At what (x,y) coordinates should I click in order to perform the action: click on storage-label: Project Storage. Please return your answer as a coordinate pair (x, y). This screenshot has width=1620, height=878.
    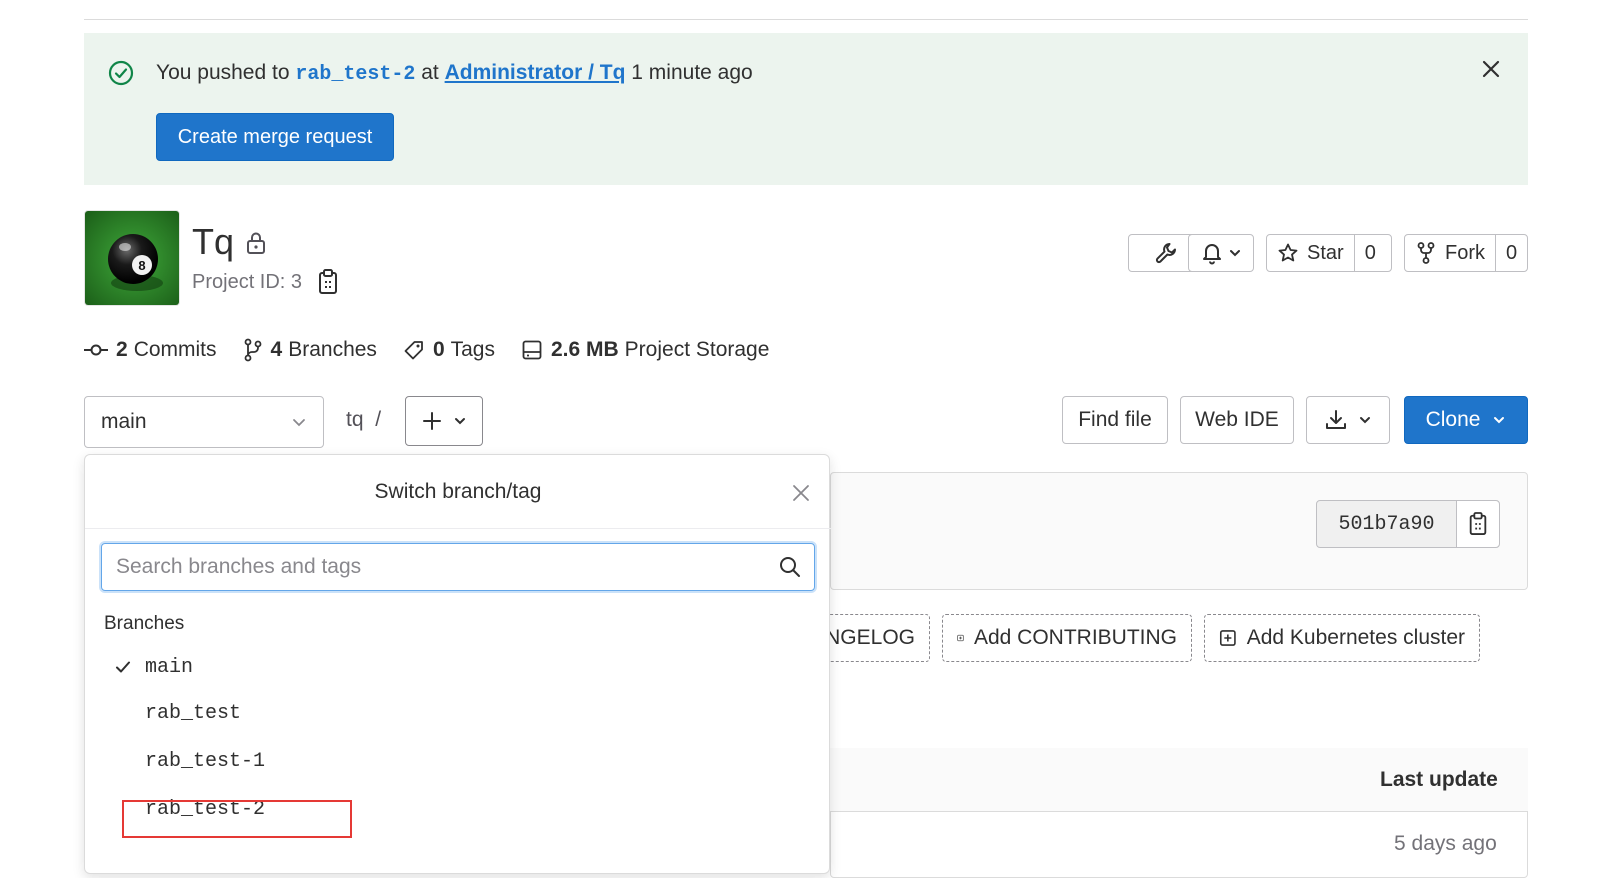
    Looking at the image, I should click on (697, 349).